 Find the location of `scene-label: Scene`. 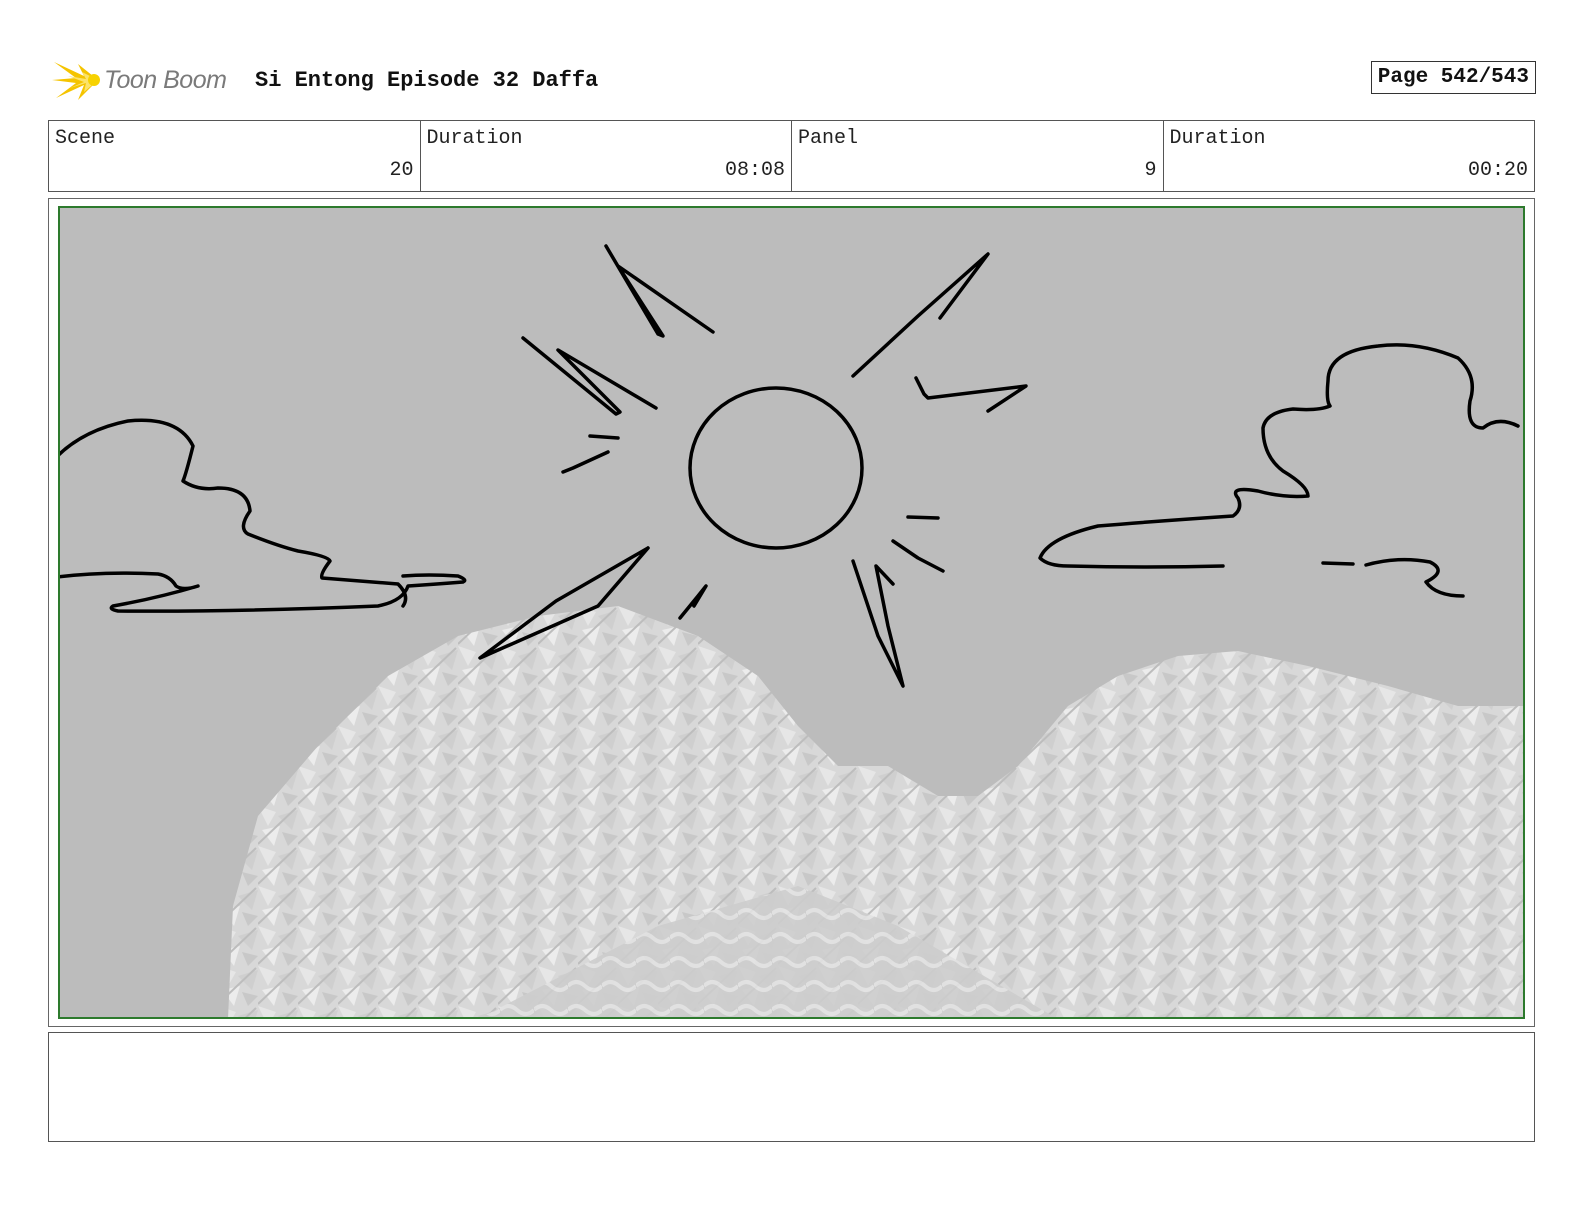

scene-label: Scene is located at coordinates (85, 138).